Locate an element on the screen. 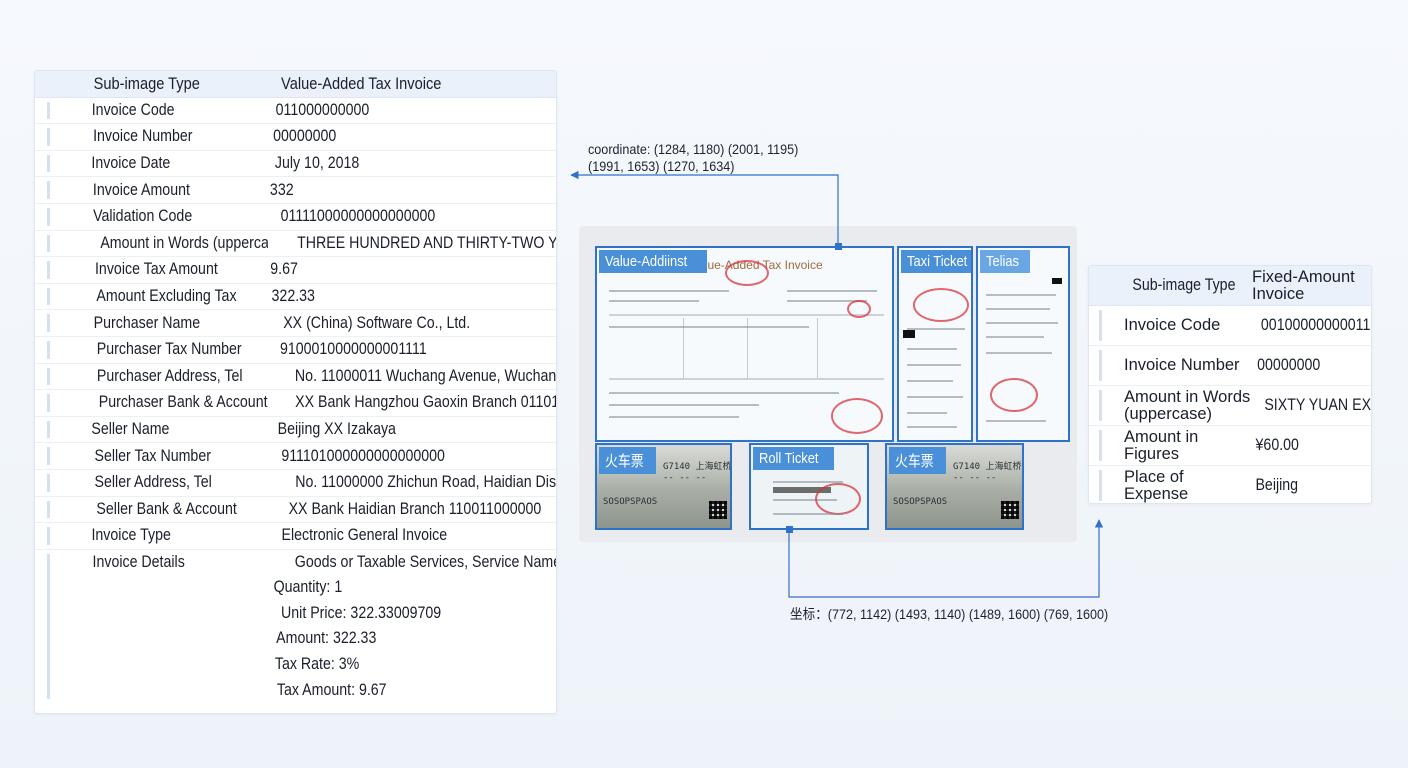 The height and width of the screenshot is (768, 1408). table-header: Sub-image Type Fixed-Amount Invoice is located at coordinates (1230, 286).